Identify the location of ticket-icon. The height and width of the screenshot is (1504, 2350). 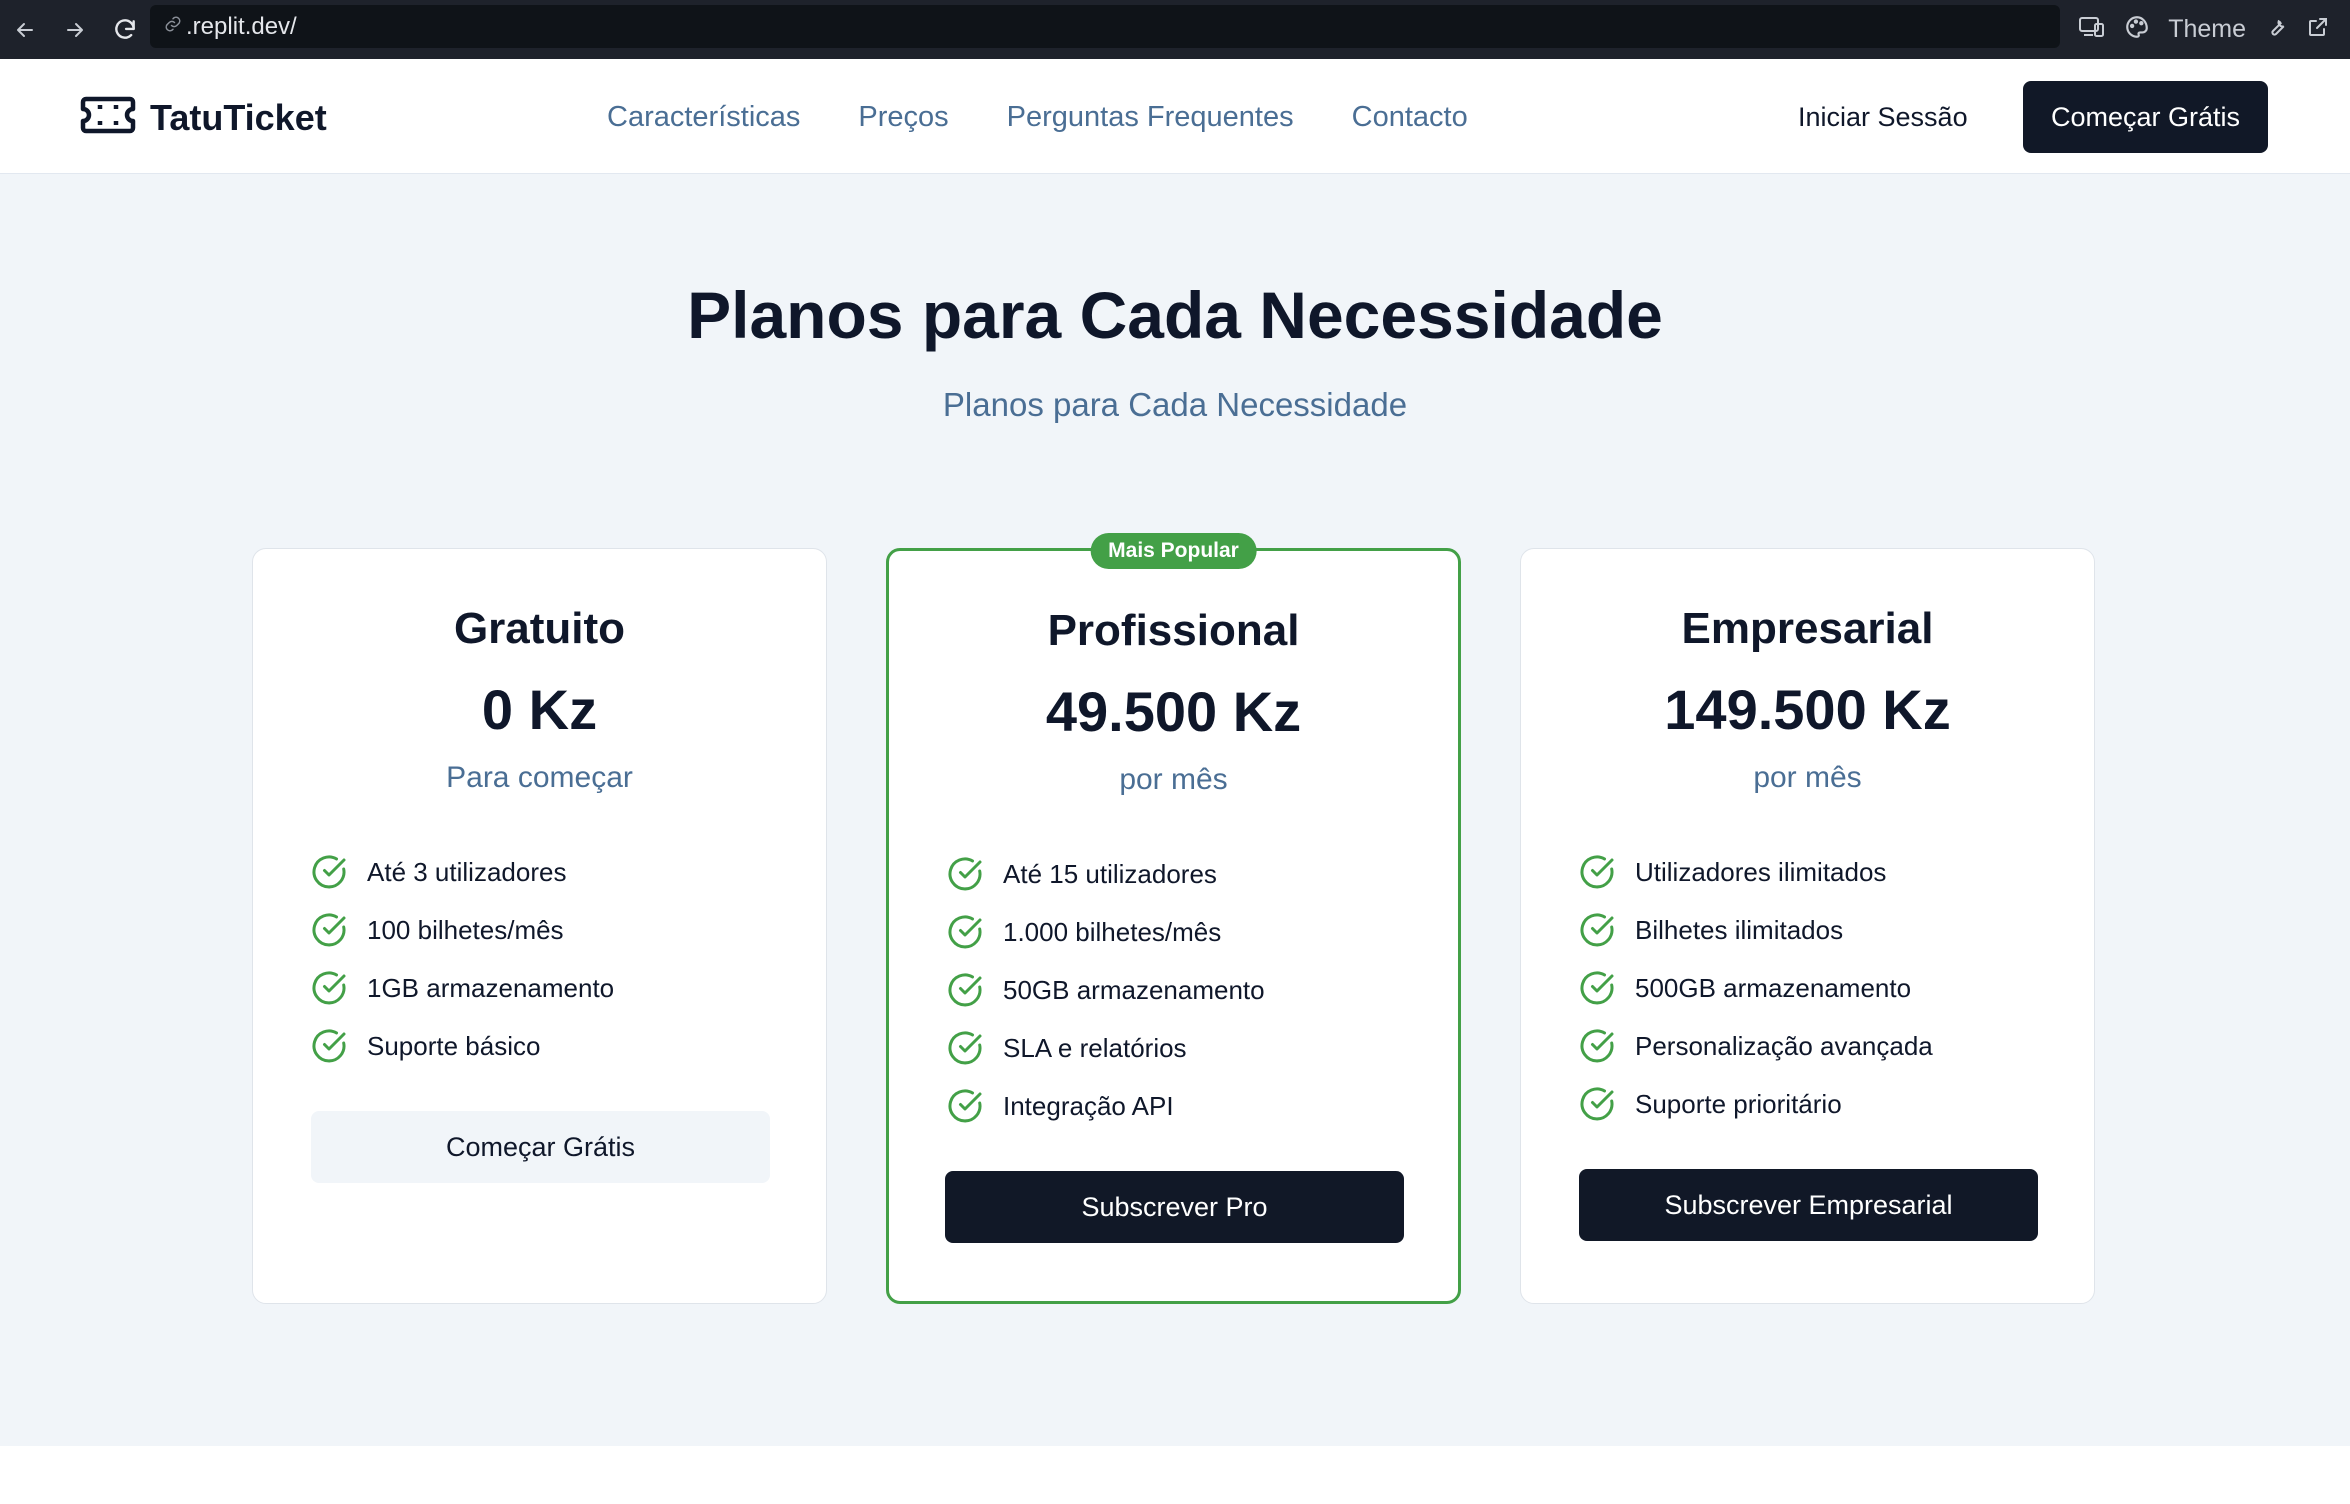
(108, 117).